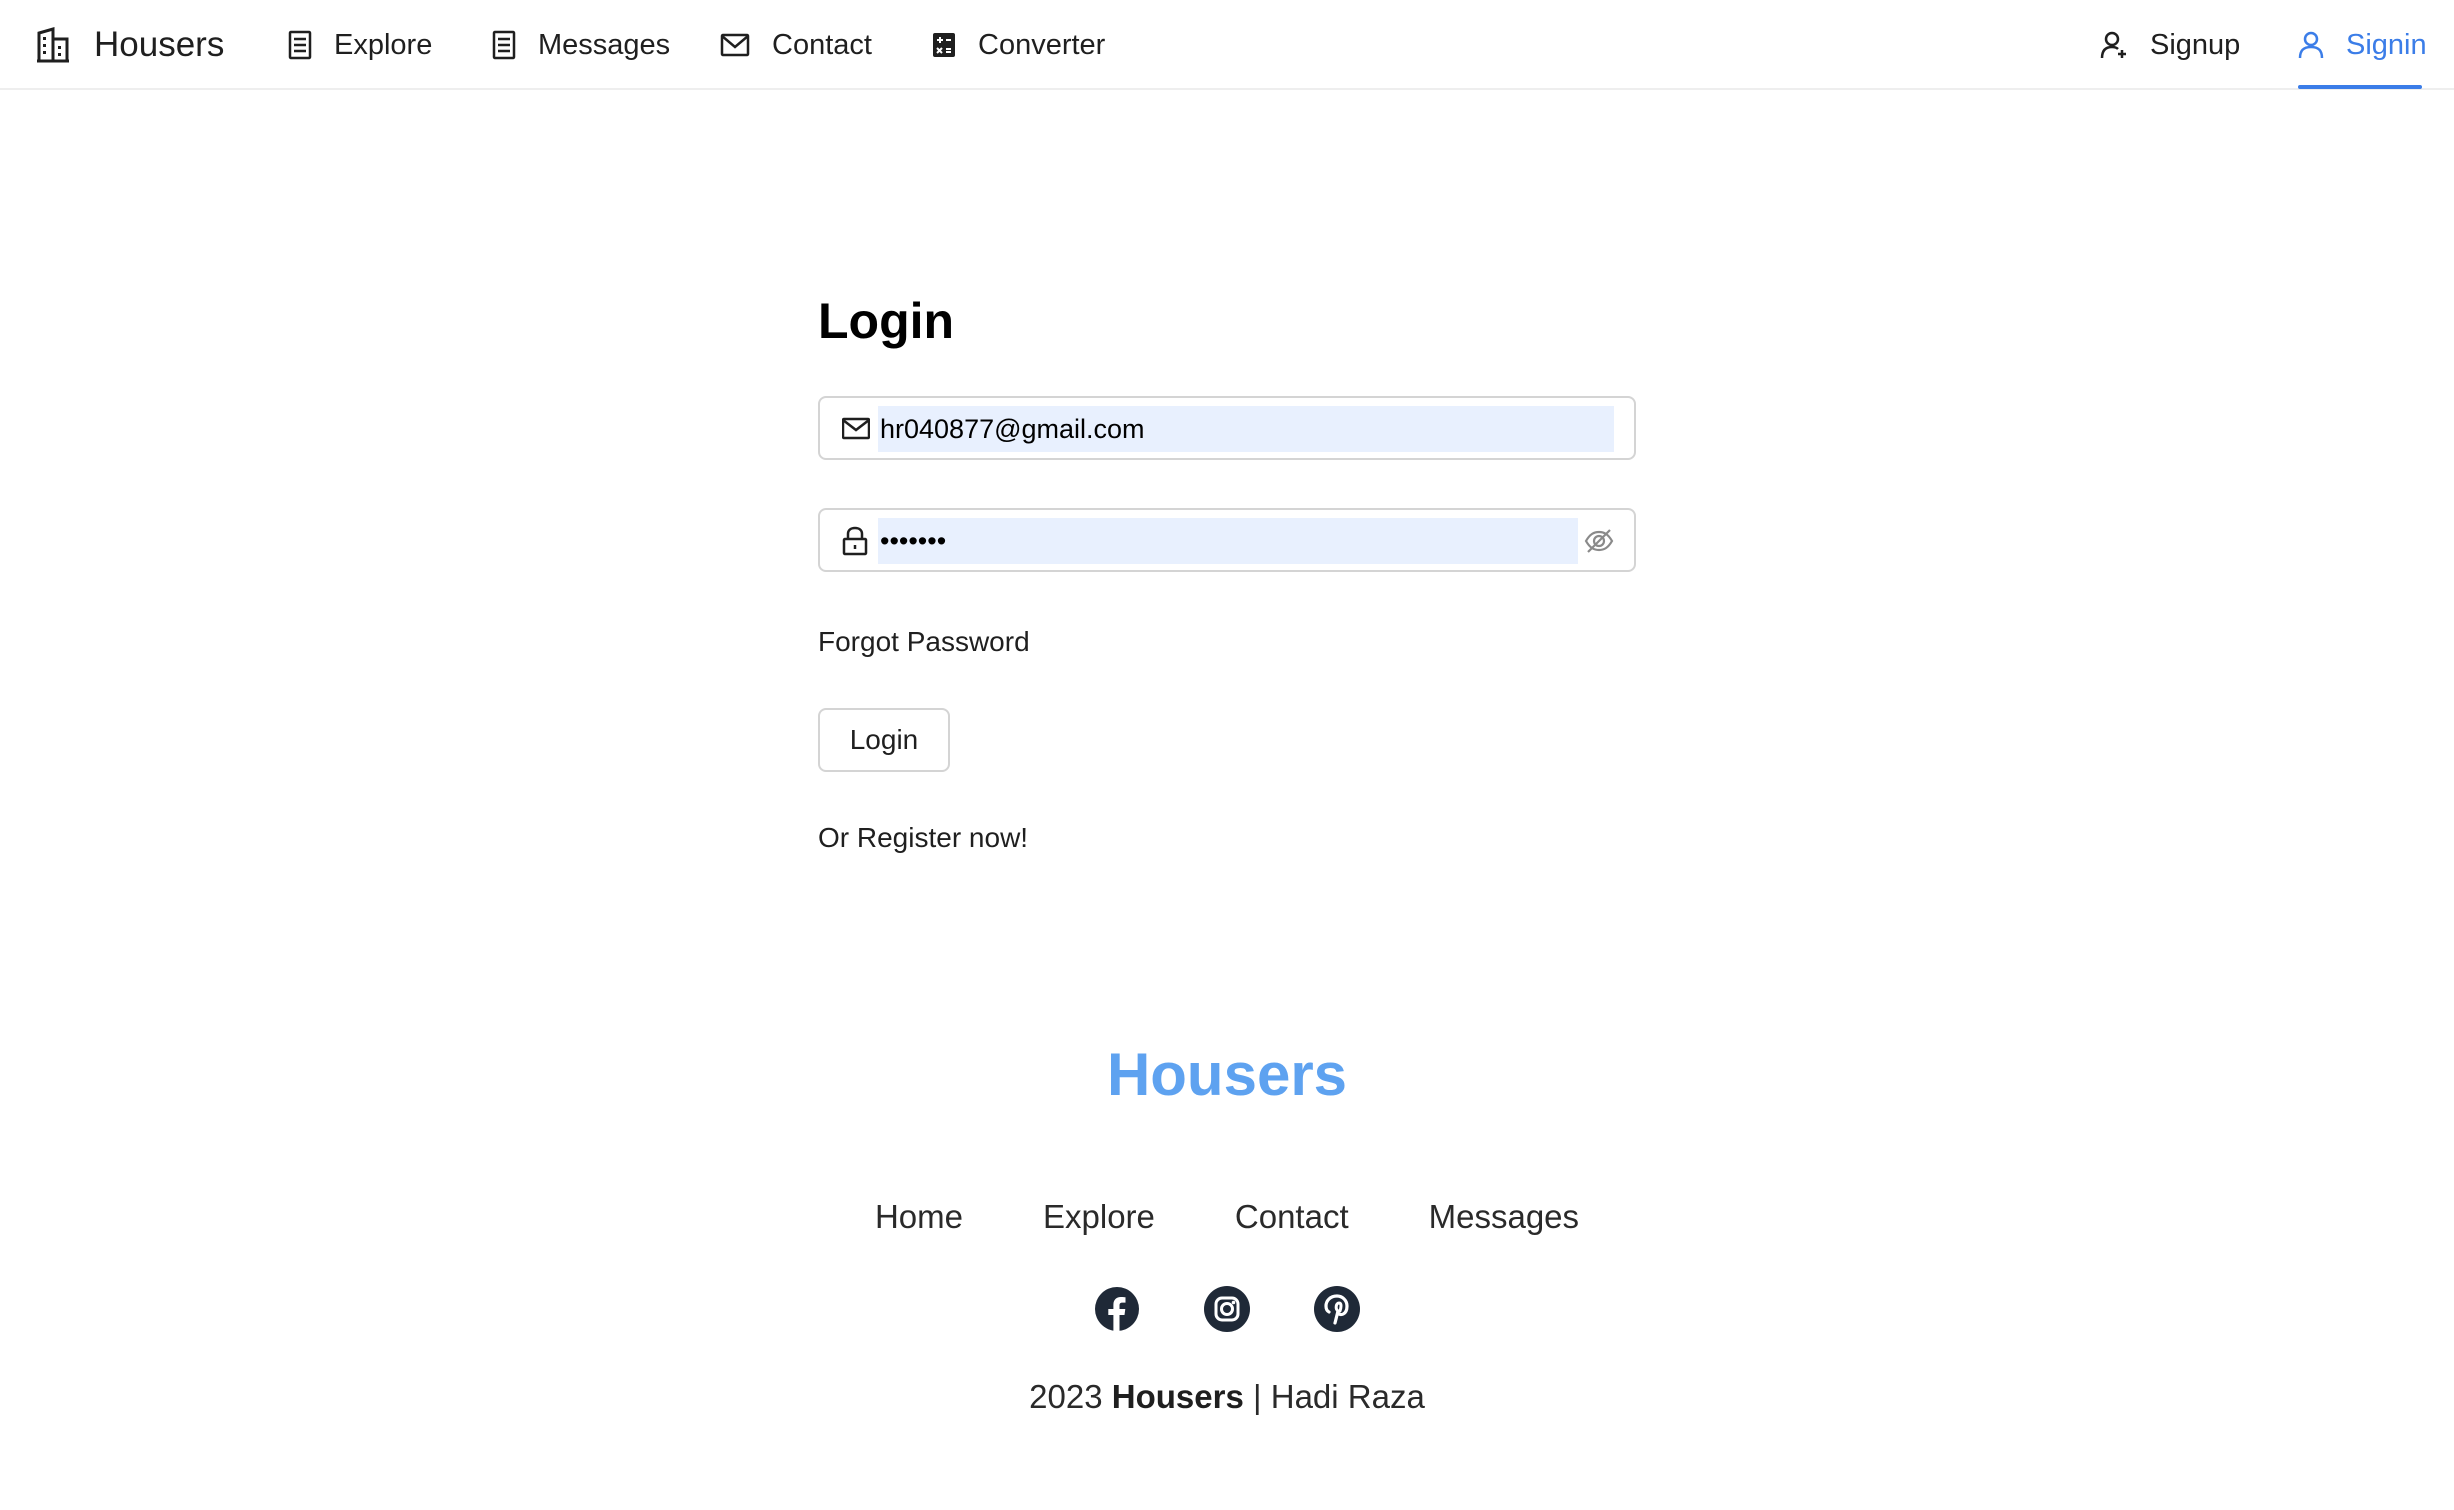  Describe the element at coordinates (1246, 429) in the screenshot. I see `email-input` at that location.